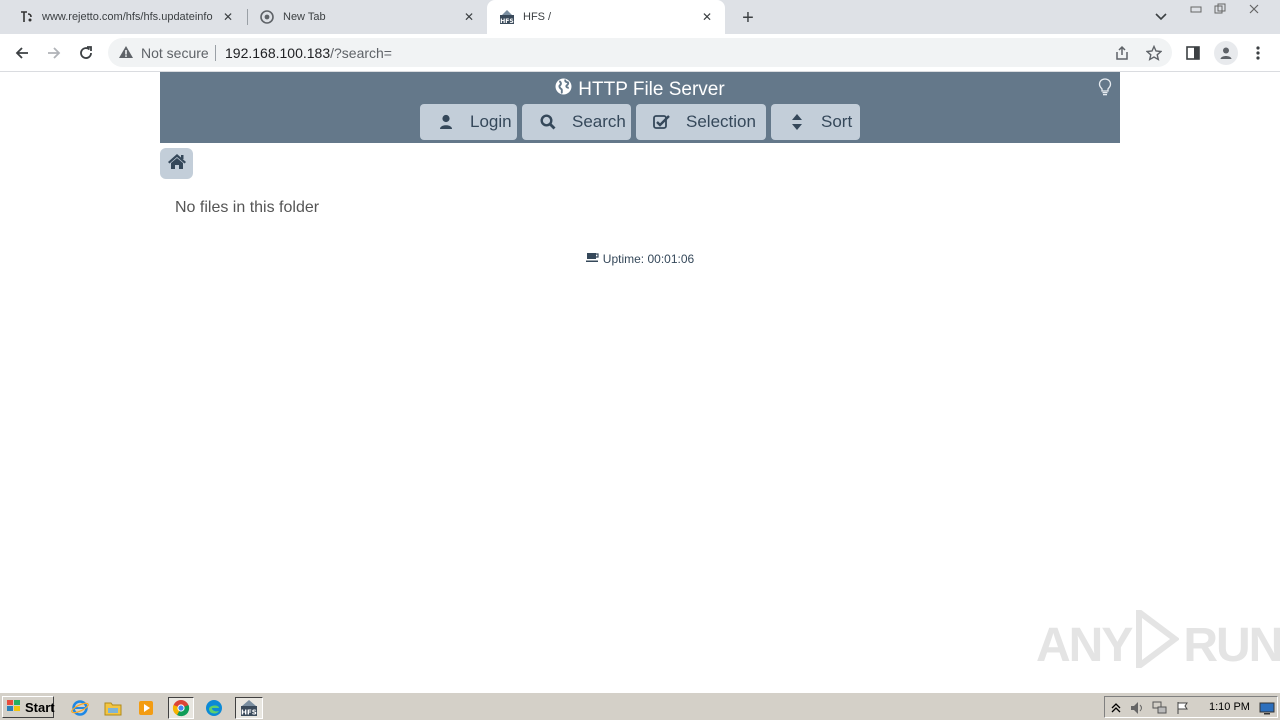  What do you see at coordinates (1258, 53) in the screenshot?
I see `kebab-menu-icon` at bounding box center [1258, 53].